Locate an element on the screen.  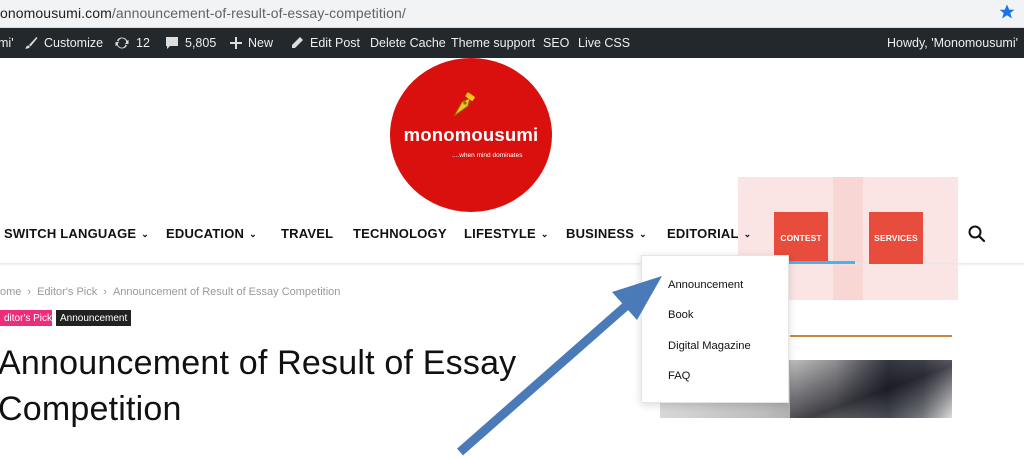
nav-business: BUSINESS ⌄ is located at coordinates (606, 233).